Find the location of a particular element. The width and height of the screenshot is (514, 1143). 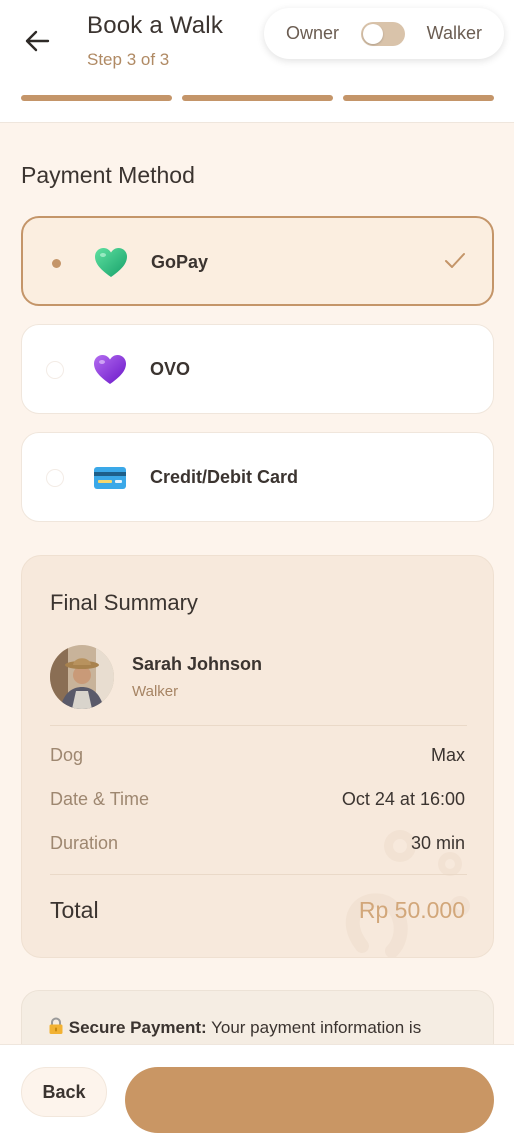

summary-row-value: Max is located at coordinates (447, 755).